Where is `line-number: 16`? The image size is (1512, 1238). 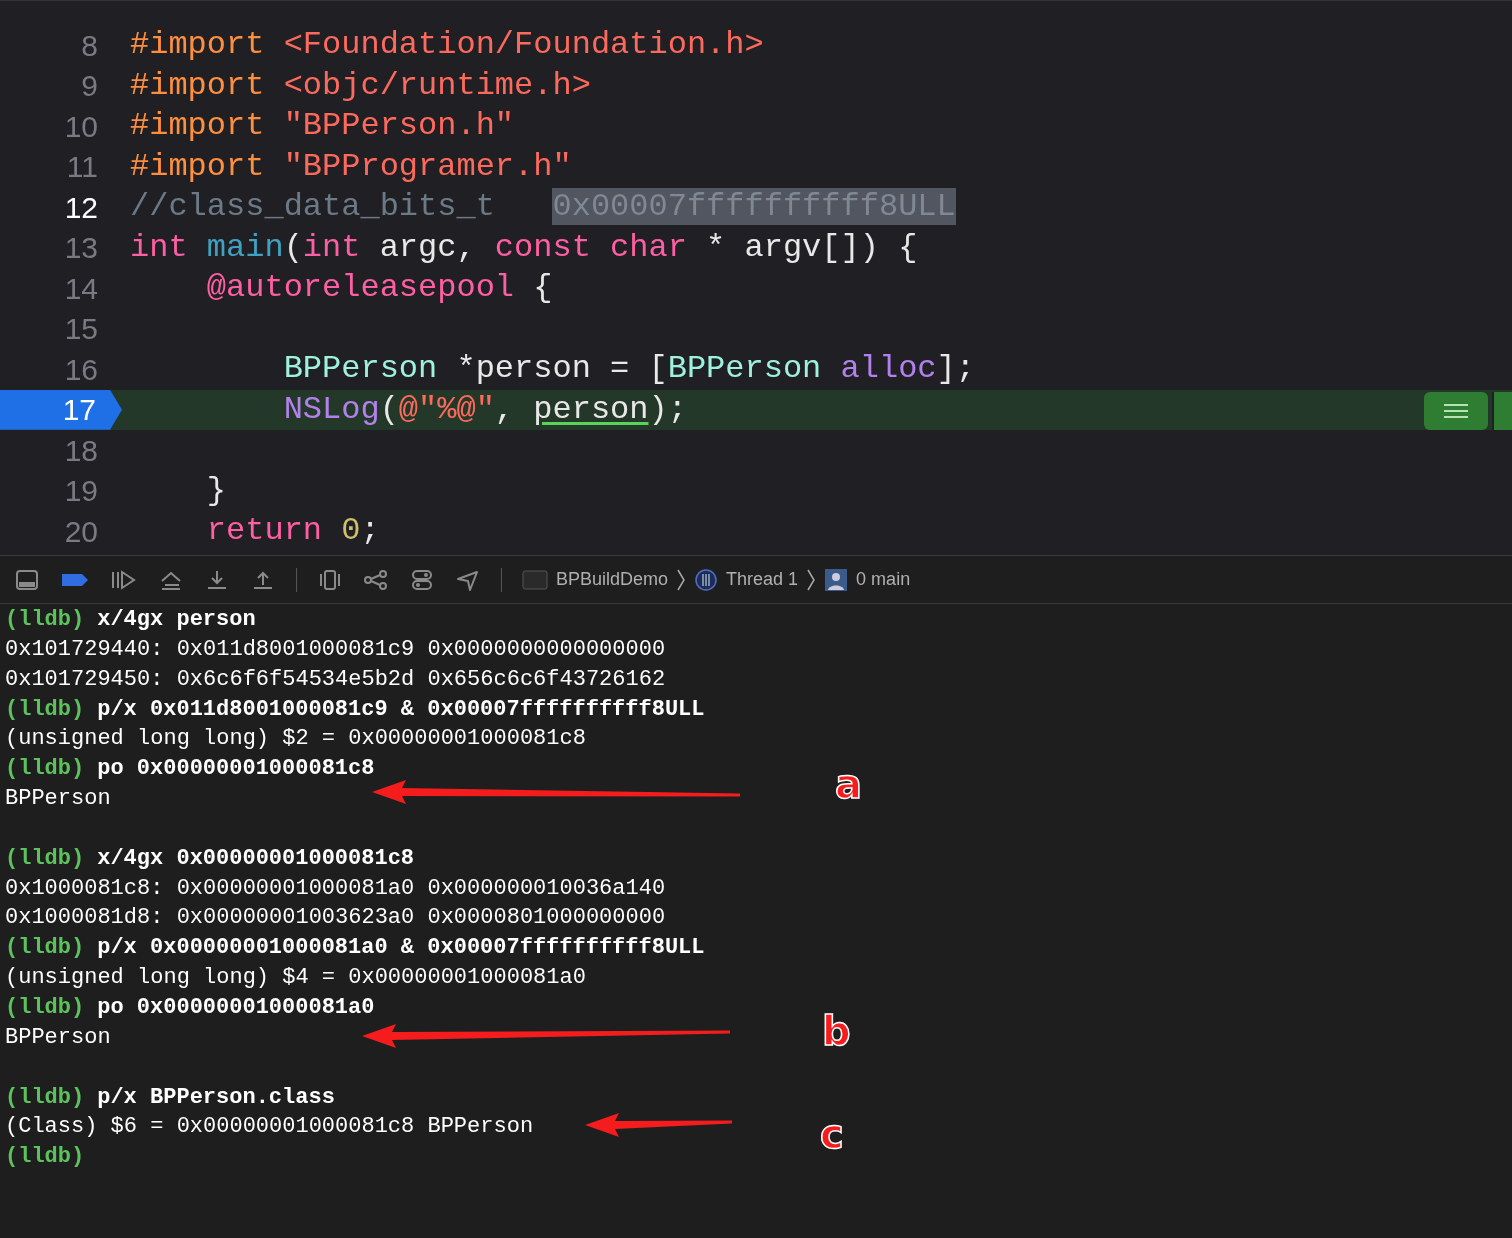 line-number: 16 is located at coordinates (81, 369).